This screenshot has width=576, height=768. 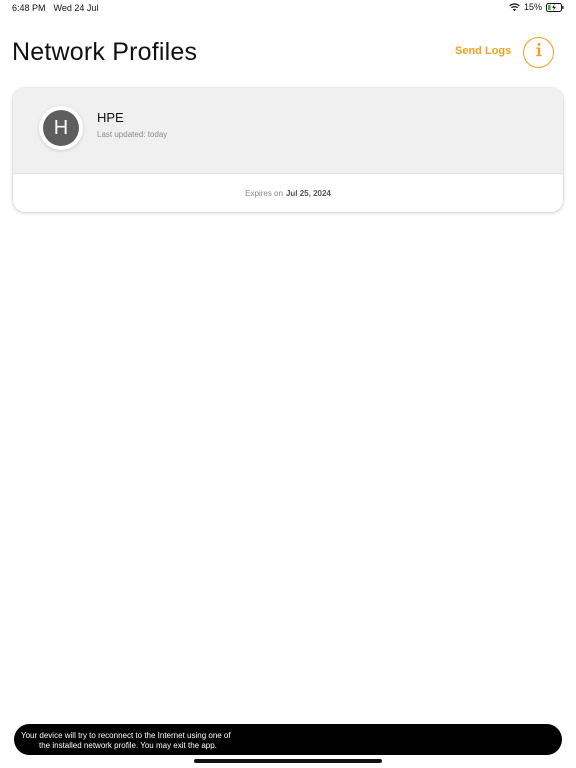 What do you see at coordinates (308, 193) in the screenshot?
I see `expiry-date: Jul 25, 2024` at bounding box center [308, 193].